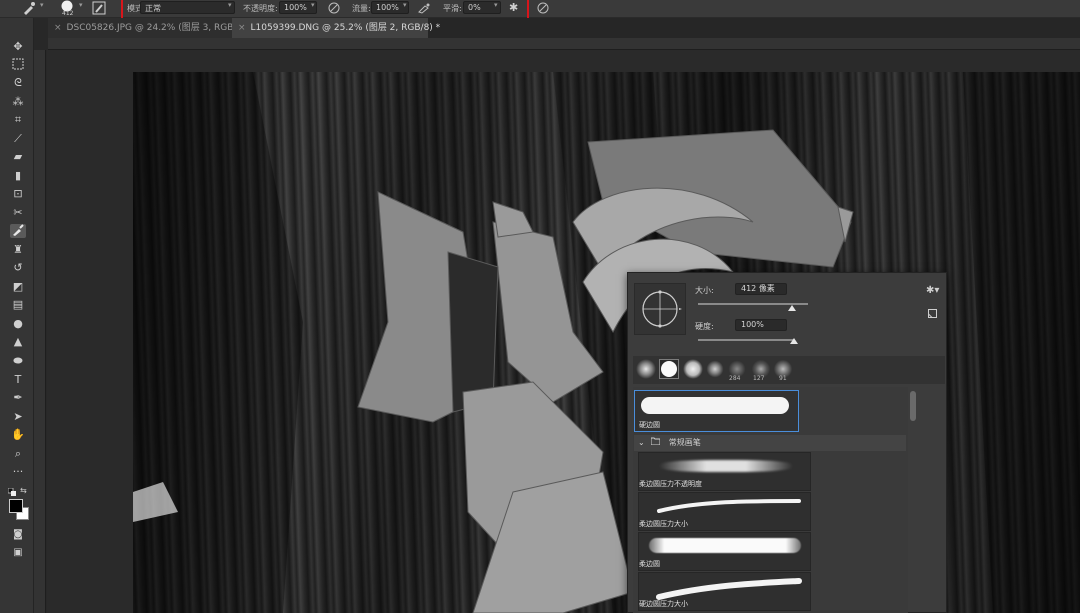 Image resolution: width=1080 pixels, height=613 pixels. I want to click on marquee-tool-icon, so click(18, 65).